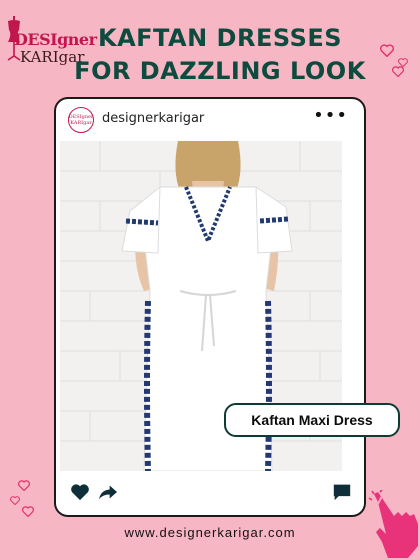 The width and height of the screenshot is (420, 560). I want to click on avatar-text: DESIgner KARIgar, so click(81, 120).